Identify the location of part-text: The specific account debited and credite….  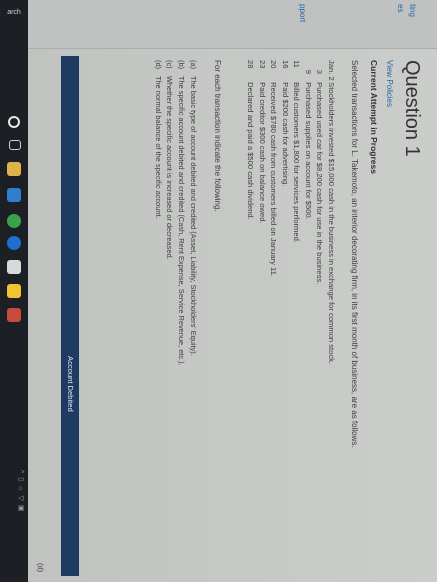
(182, 221).